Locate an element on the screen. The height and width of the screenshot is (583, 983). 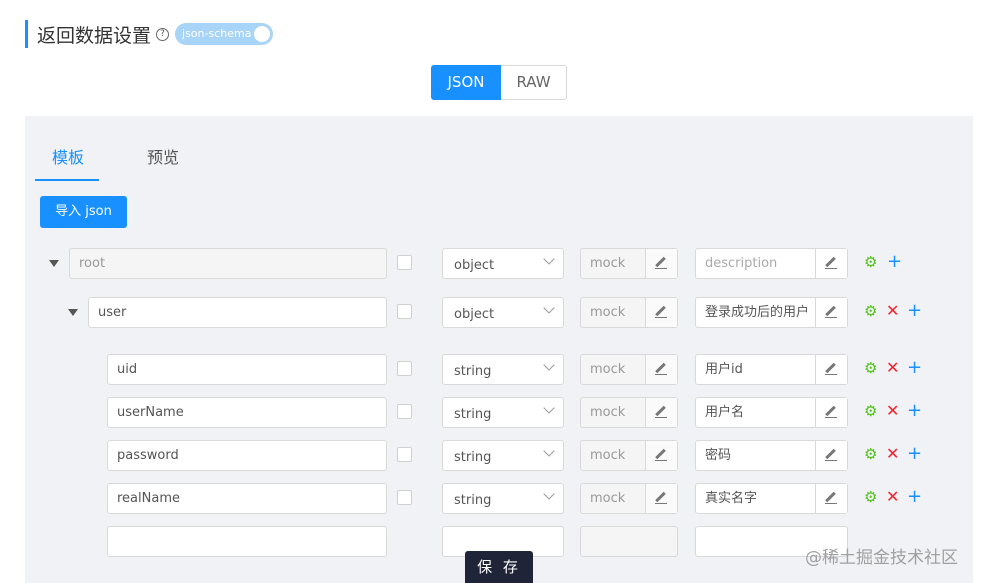
description-input: 真实名字 is located at coordinates (771, 498).